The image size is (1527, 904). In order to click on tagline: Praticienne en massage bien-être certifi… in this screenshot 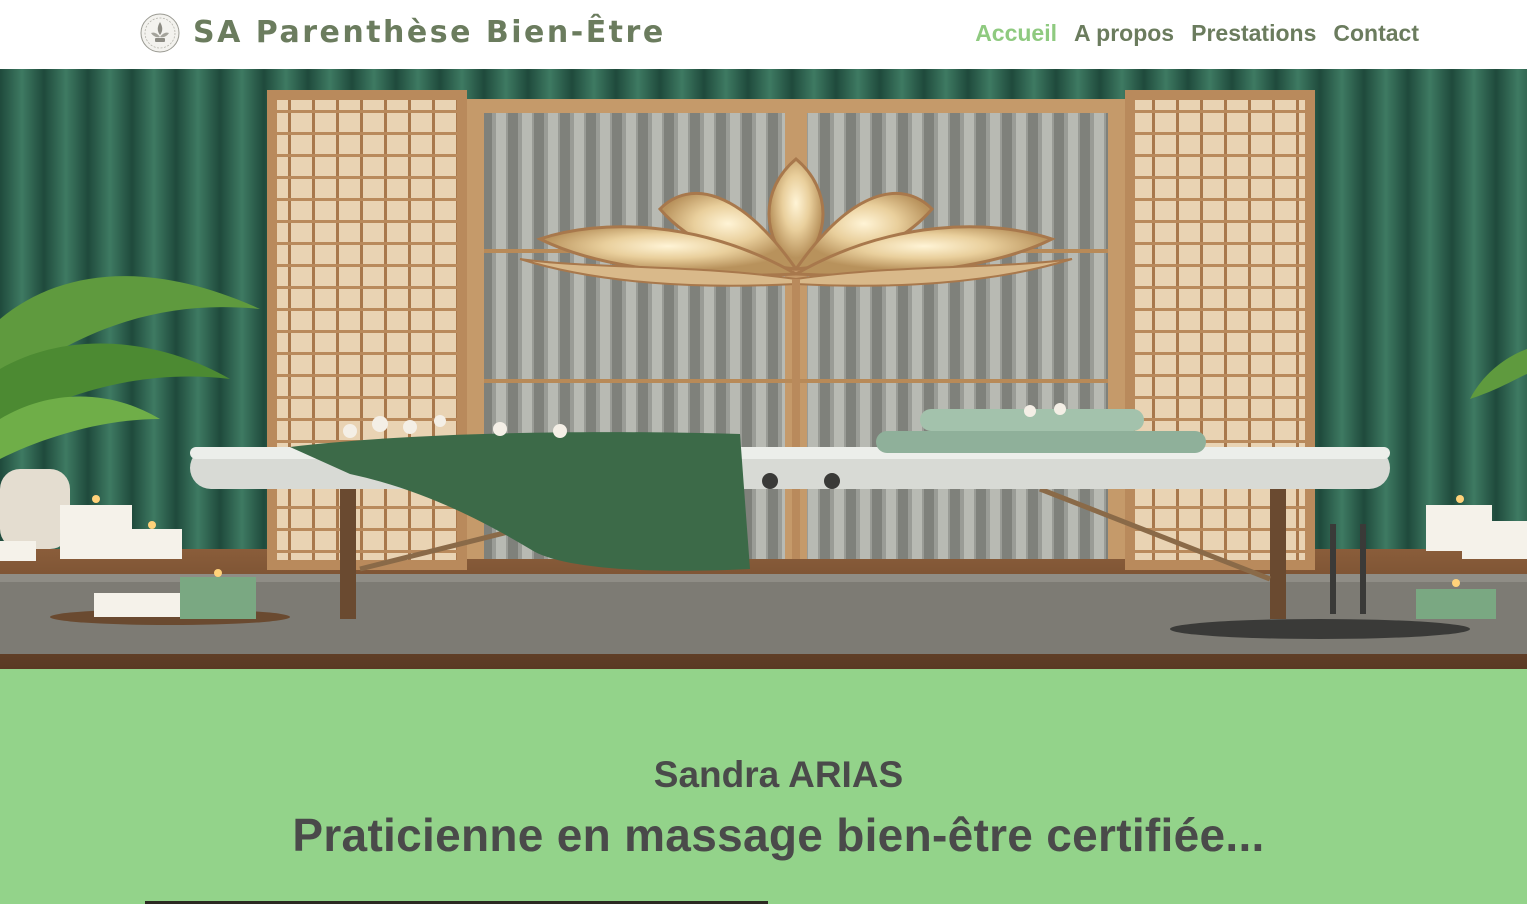, I will do `click(778, 835)`.